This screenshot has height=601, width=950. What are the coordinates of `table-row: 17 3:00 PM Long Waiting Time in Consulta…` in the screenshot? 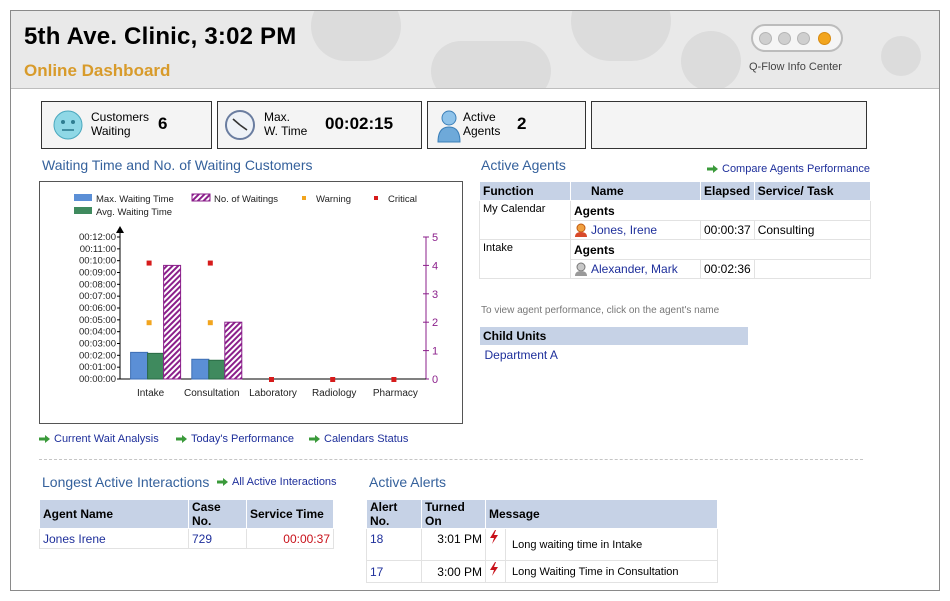 It's located at (542, 571).